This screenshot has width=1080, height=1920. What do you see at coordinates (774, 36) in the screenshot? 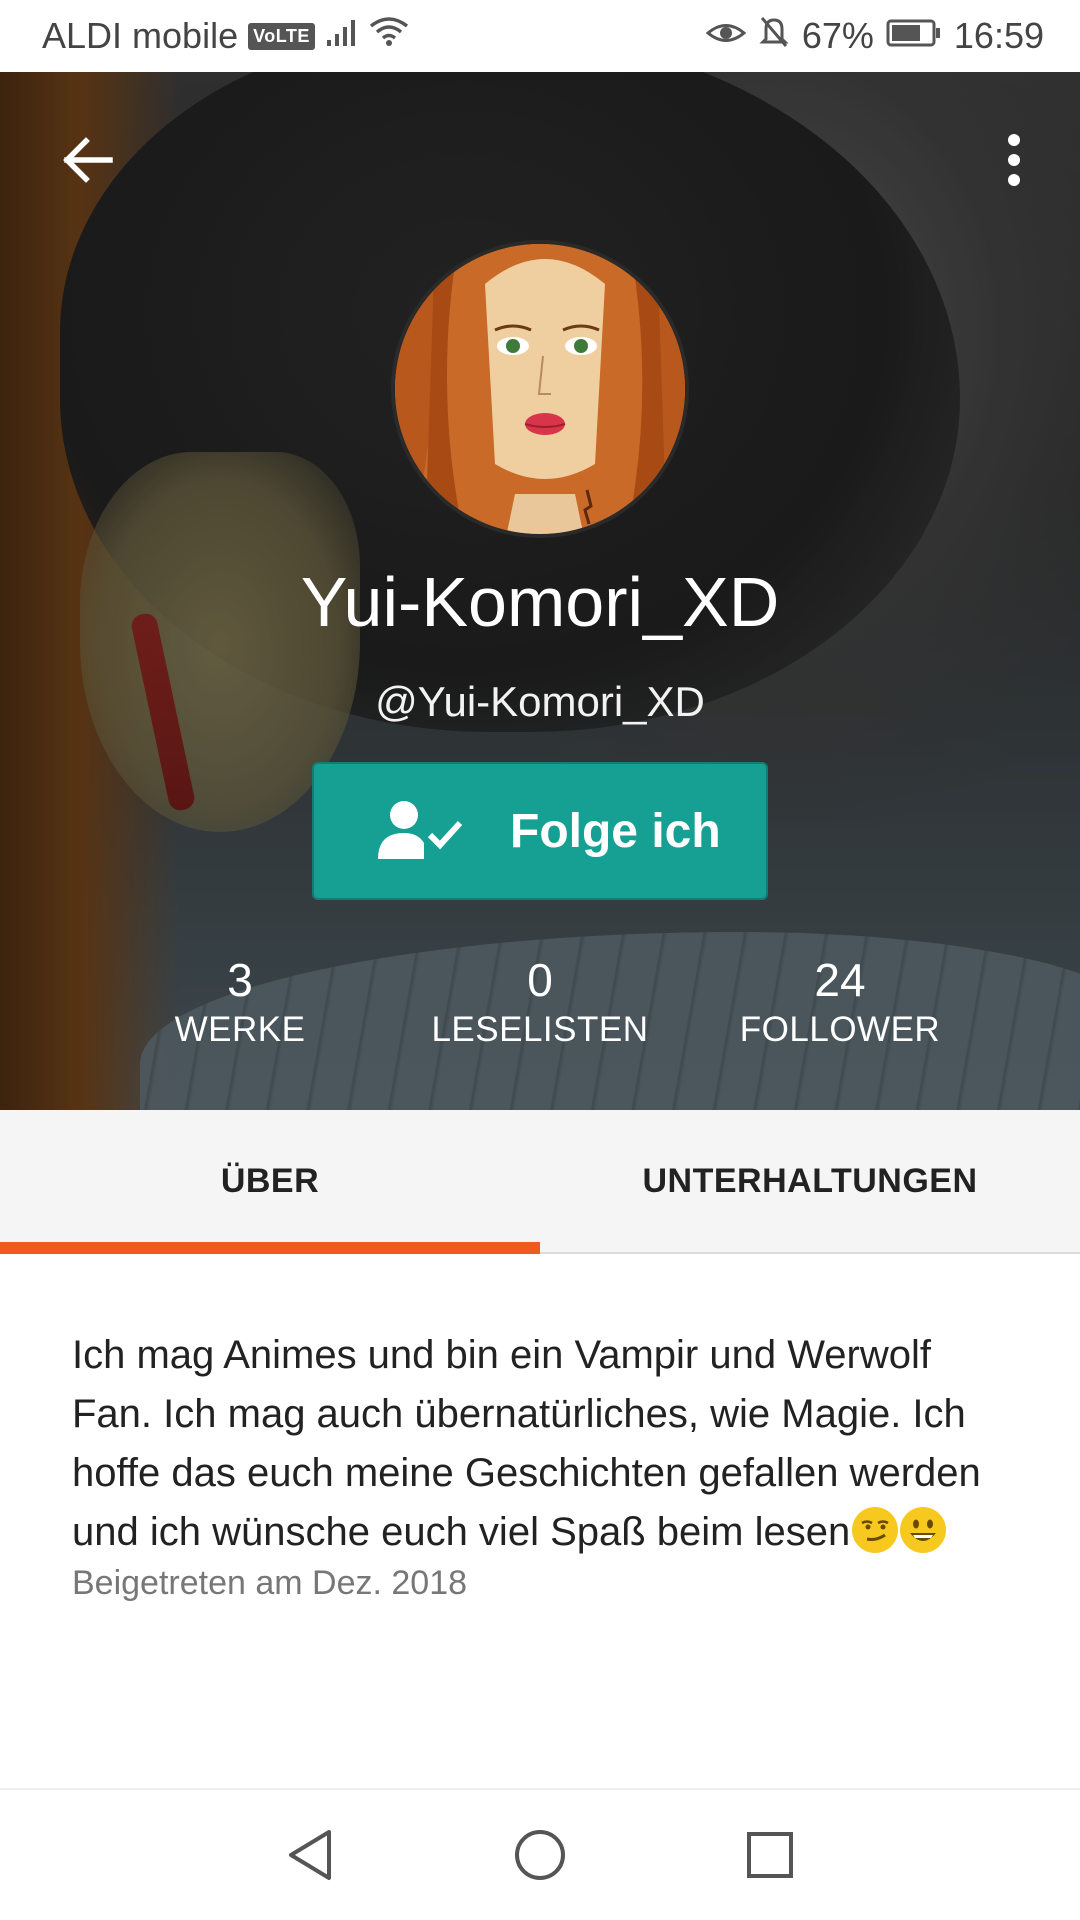
I see `bell-off-icon` at bounding box center [774, 36].